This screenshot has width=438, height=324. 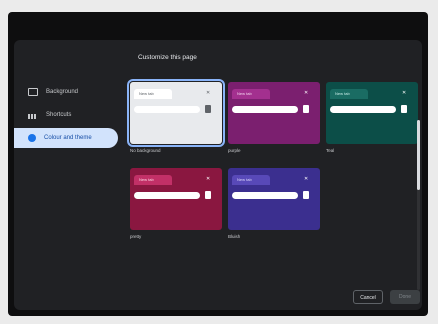 I want to click on sidebar-item-colour-and-theme: Colour and theme, so click(x=66, y=138).